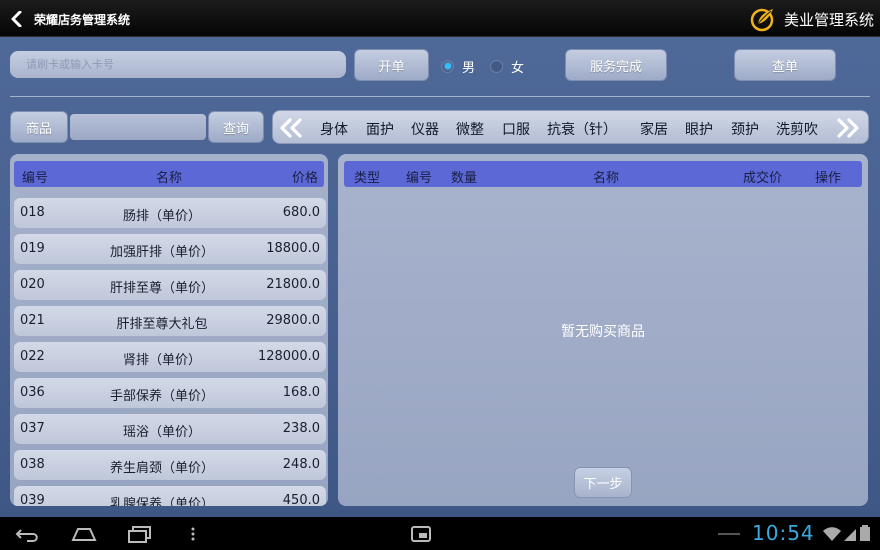 This screenshot has width=880, height=550. Describe the element at coordinates (785, 65) in the screenshot. I see `check-order-button: 查单` at that location.